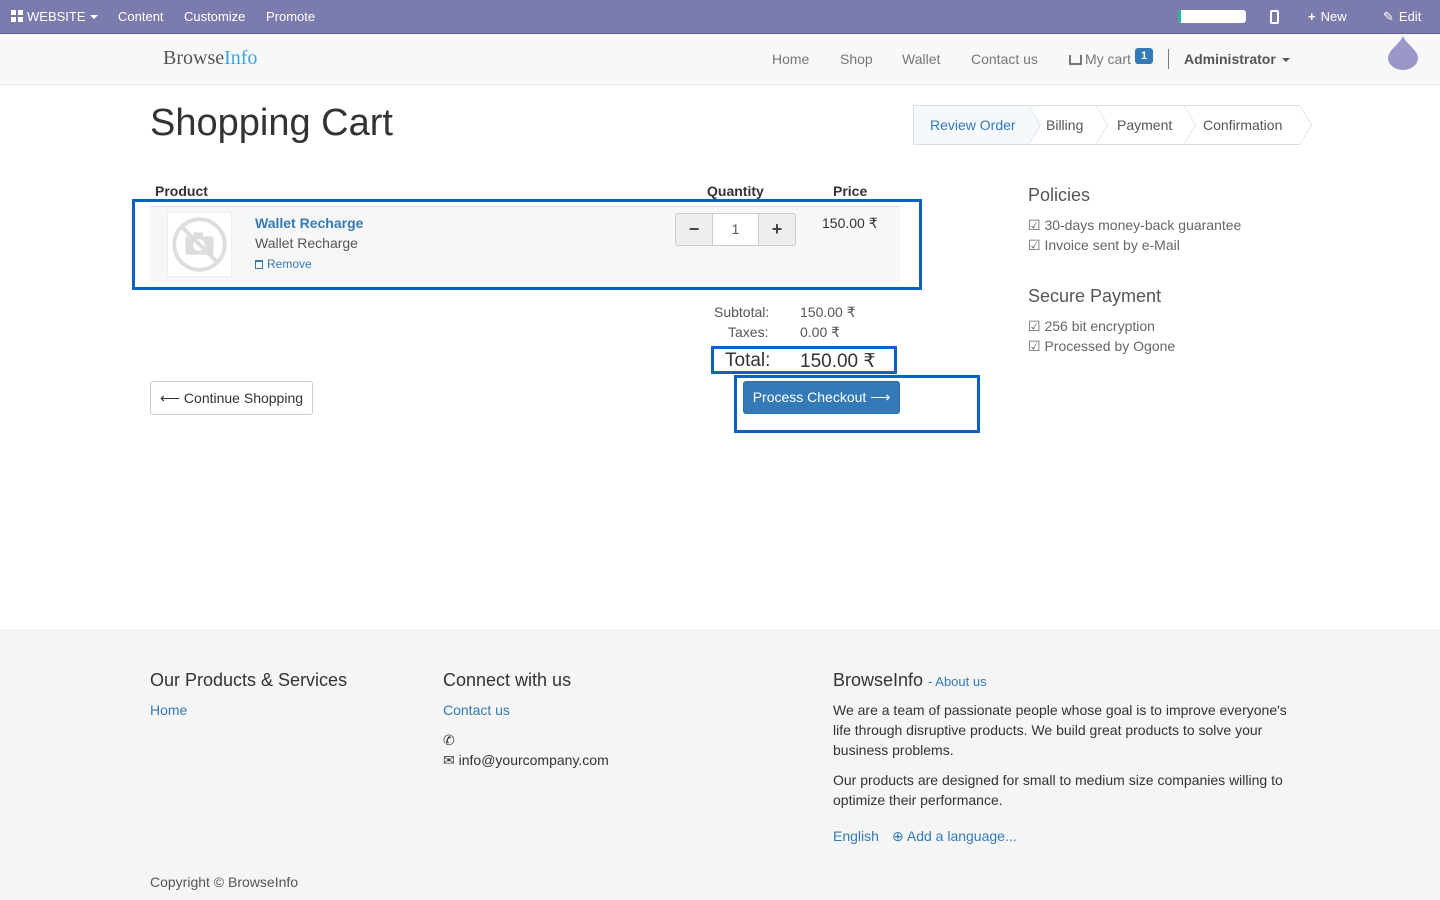 Image resolution: width=1440 pixels, height=900 pixels. Describe the element at coordinates (856, 59) in the screenshot. I see `nav-shop: Shop` at that location.